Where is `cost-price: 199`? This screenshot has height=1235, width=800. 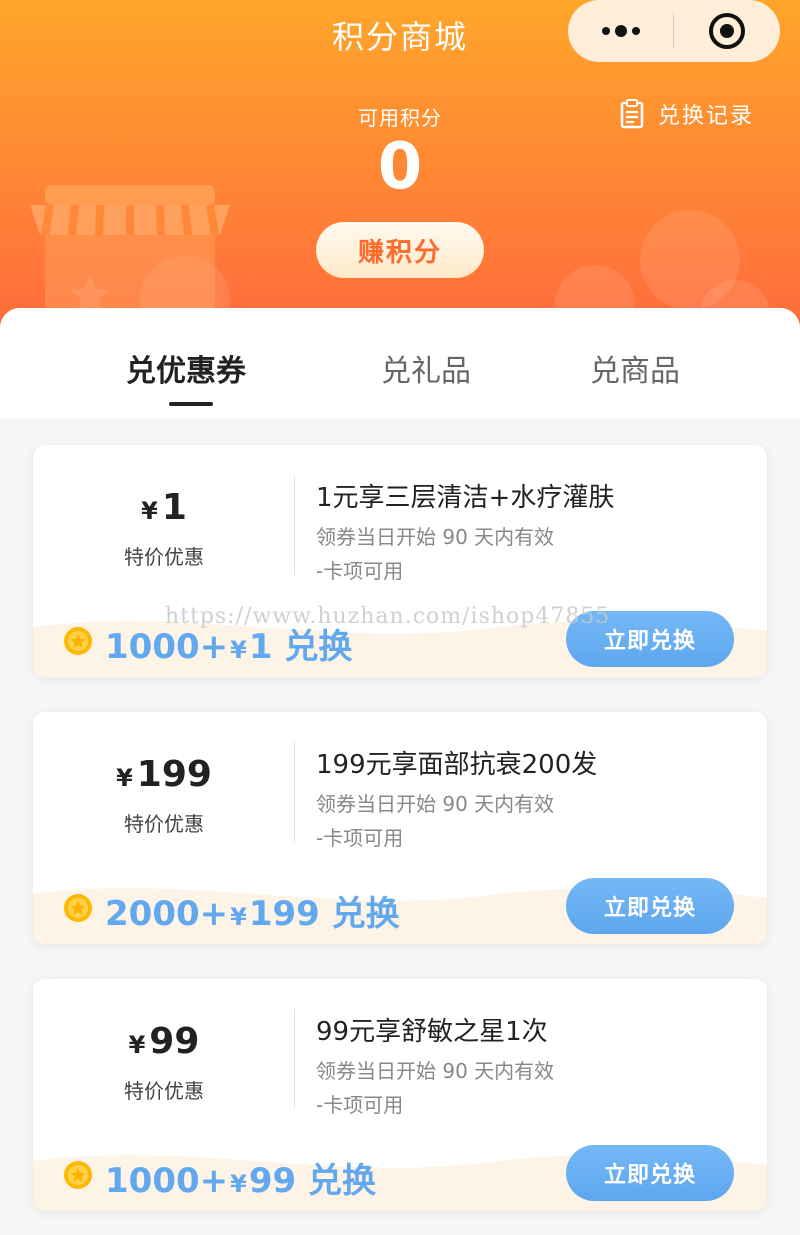
cost-price: 199 is located at coordinates (284, 914).